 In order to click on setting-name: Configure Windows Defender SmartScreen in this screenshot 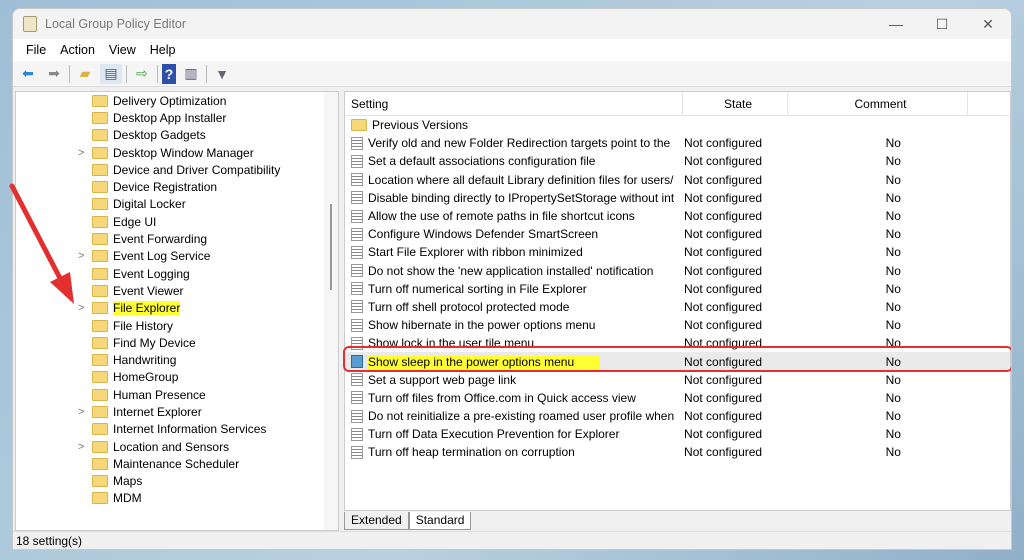, I will do `click(483, 234)`.